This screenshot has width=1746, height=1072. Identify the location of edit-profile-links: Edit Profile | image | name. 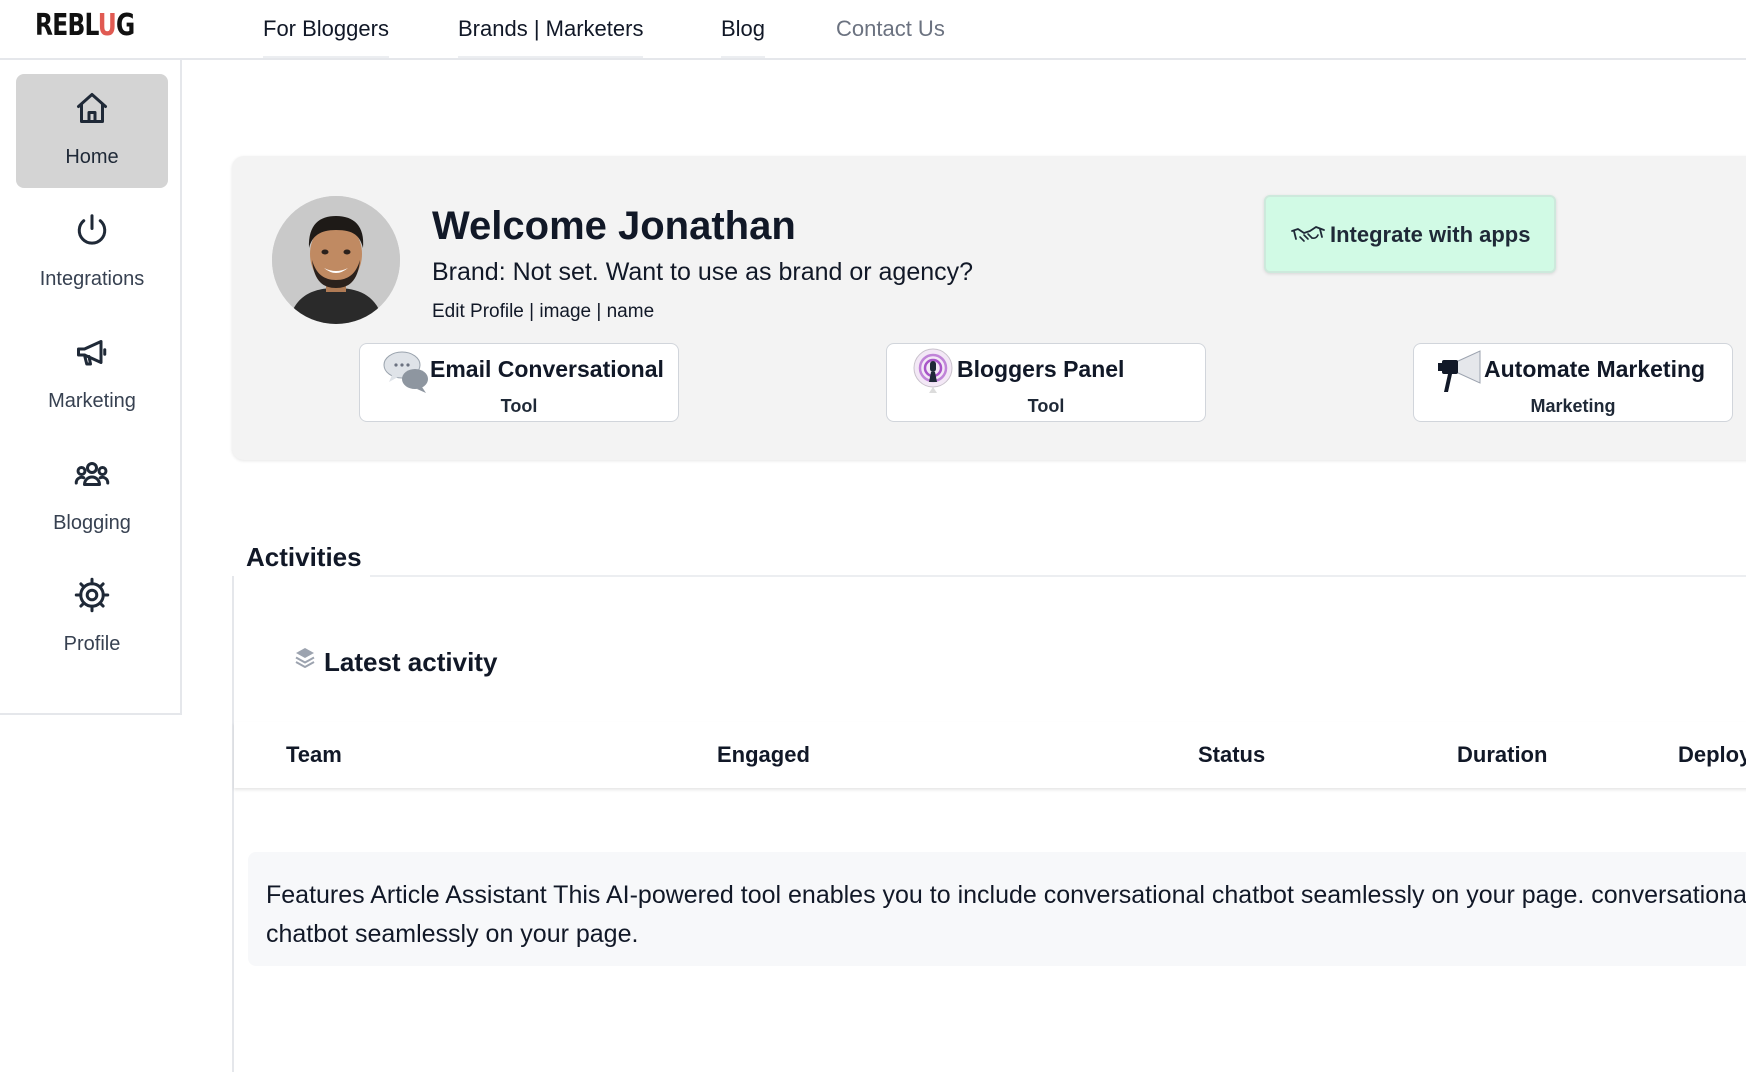
(543, 312).